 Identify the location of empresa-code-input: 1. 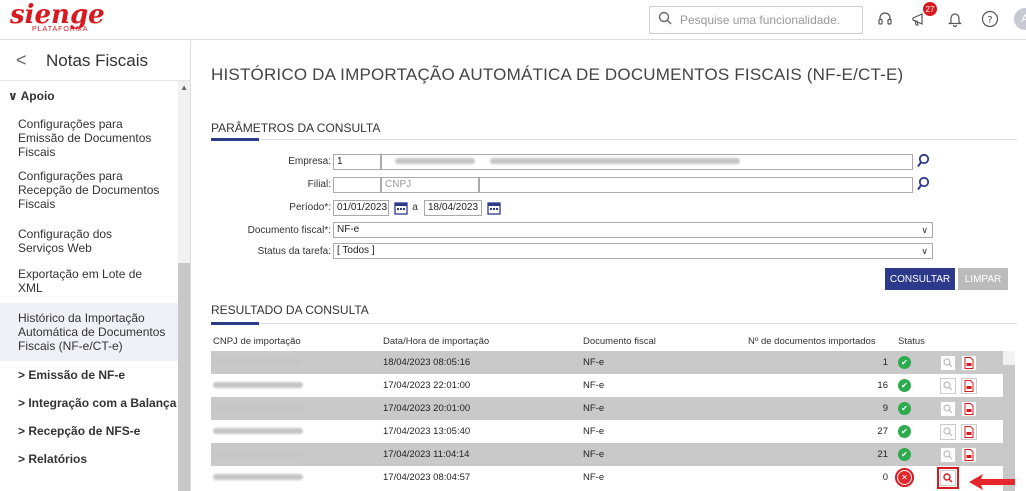
(357, 162).